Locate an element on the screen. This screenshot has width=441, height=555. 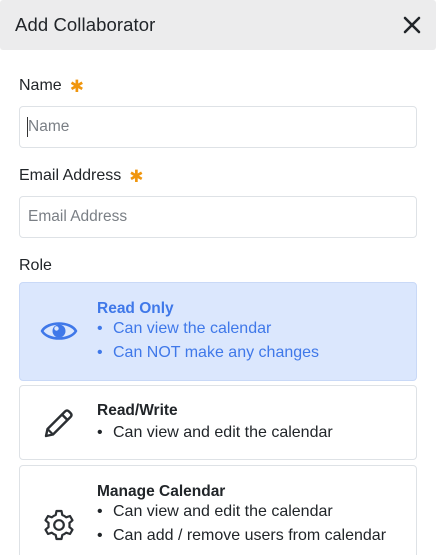
email-label: Email Address ✱ is located at coordinates (81, 176).